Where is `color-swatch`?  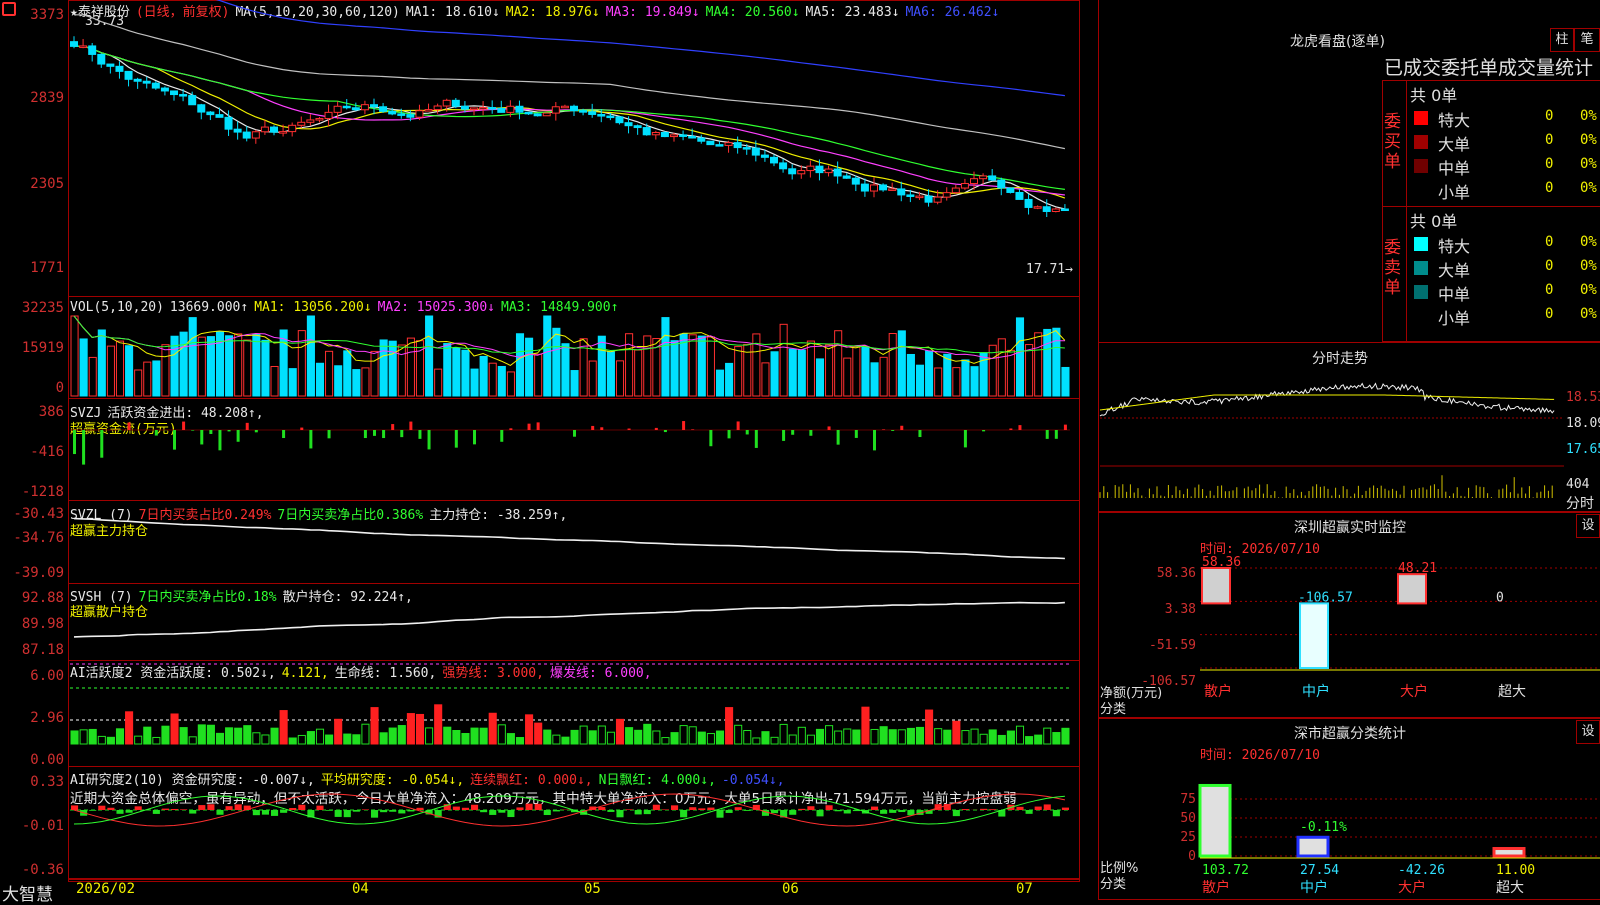 color-swatch is located at coordinates (1421, 190).